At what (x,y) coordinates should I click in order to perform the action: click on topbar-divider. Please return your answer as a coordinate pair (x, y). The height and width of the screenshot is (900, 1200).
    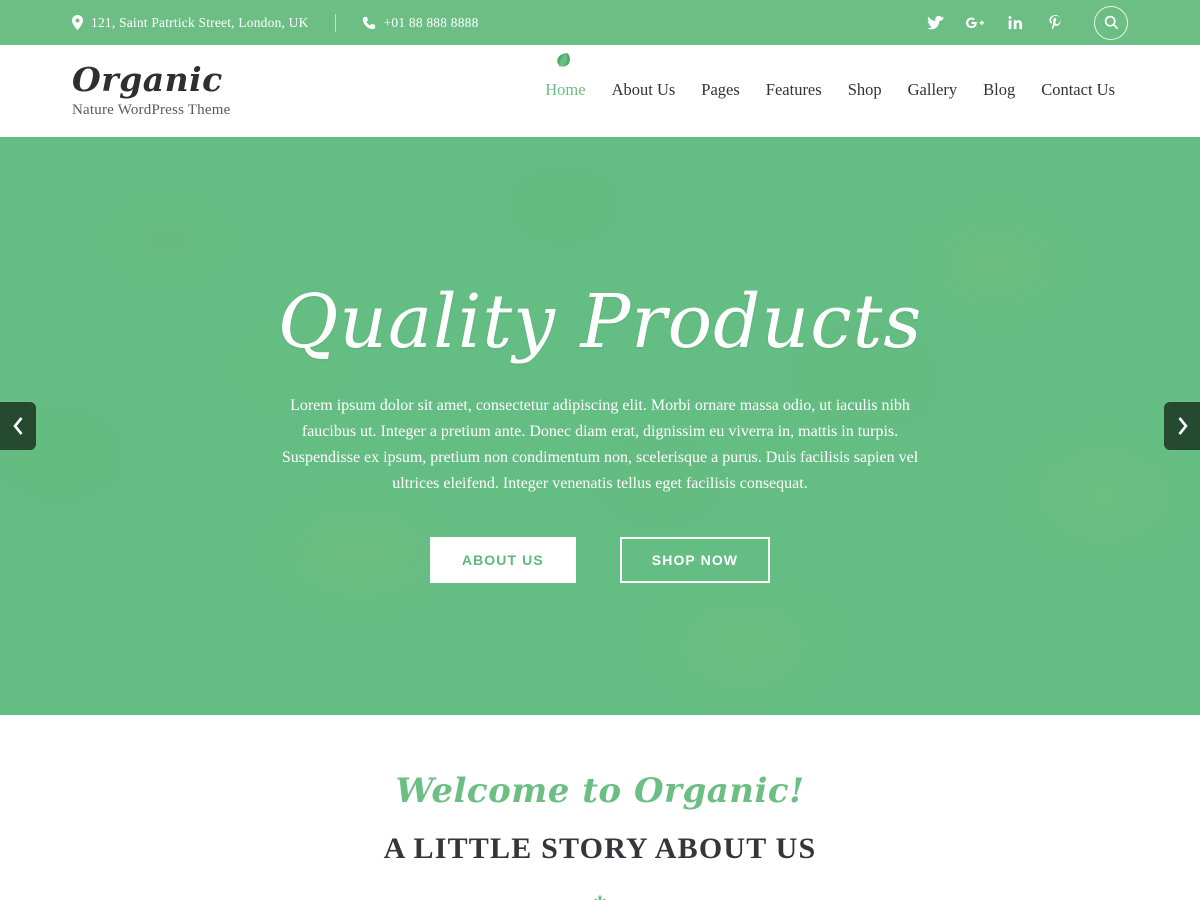
    Looking at the image, I should click on (335, 22).